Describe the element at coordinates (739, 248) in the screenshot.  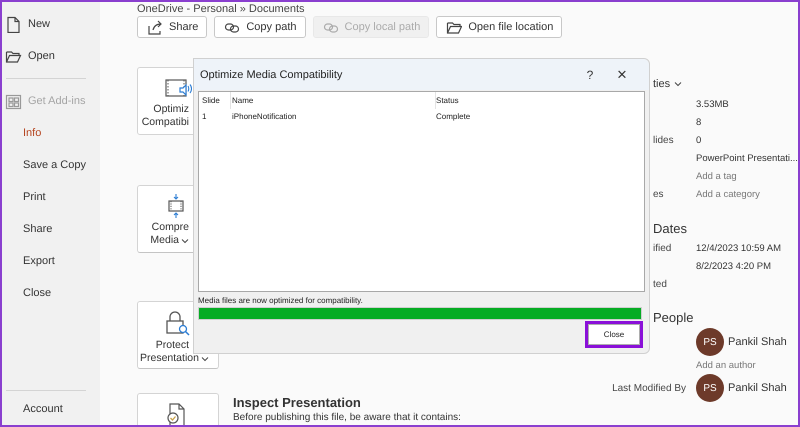
I see `property-value: 12/4/2023 10:59 AM` at that location.